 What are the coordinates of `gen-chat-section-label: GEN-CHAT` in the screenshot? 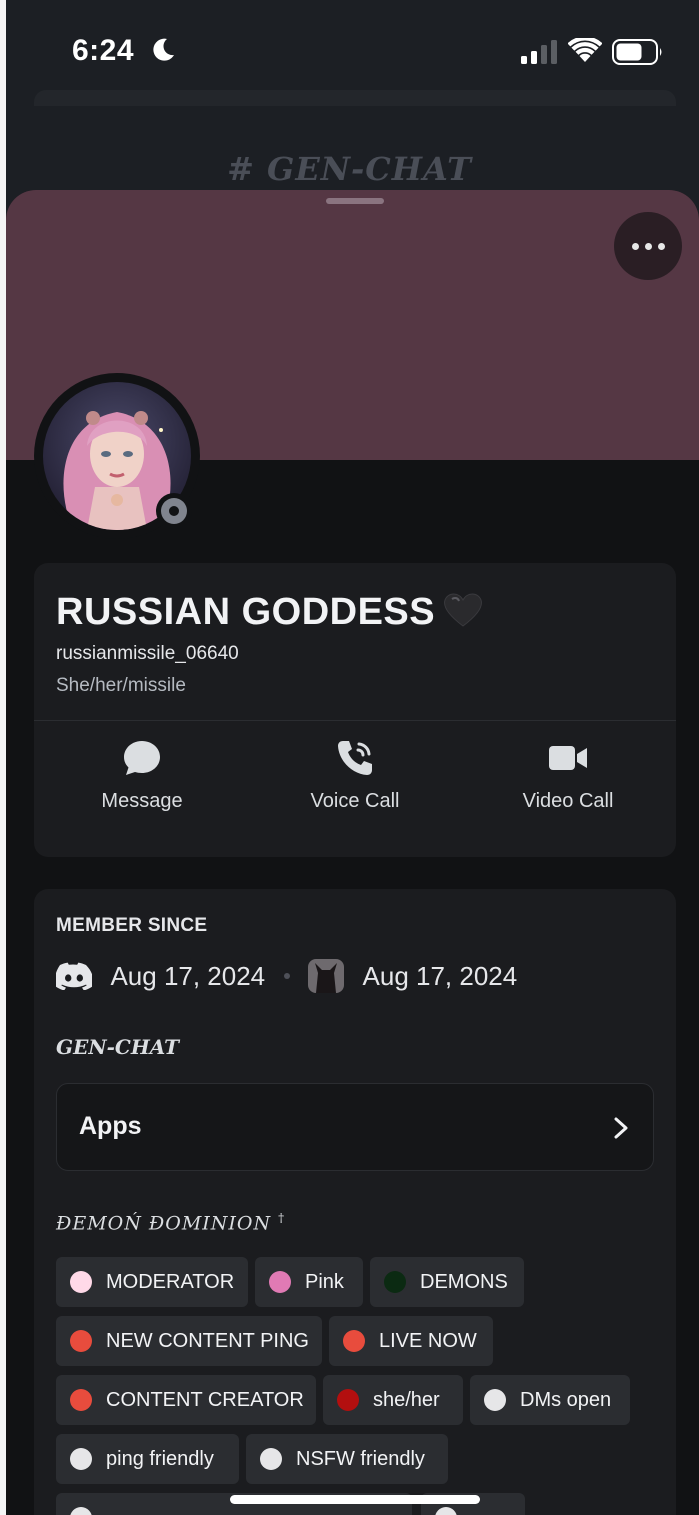 It's located at (118, 1047).